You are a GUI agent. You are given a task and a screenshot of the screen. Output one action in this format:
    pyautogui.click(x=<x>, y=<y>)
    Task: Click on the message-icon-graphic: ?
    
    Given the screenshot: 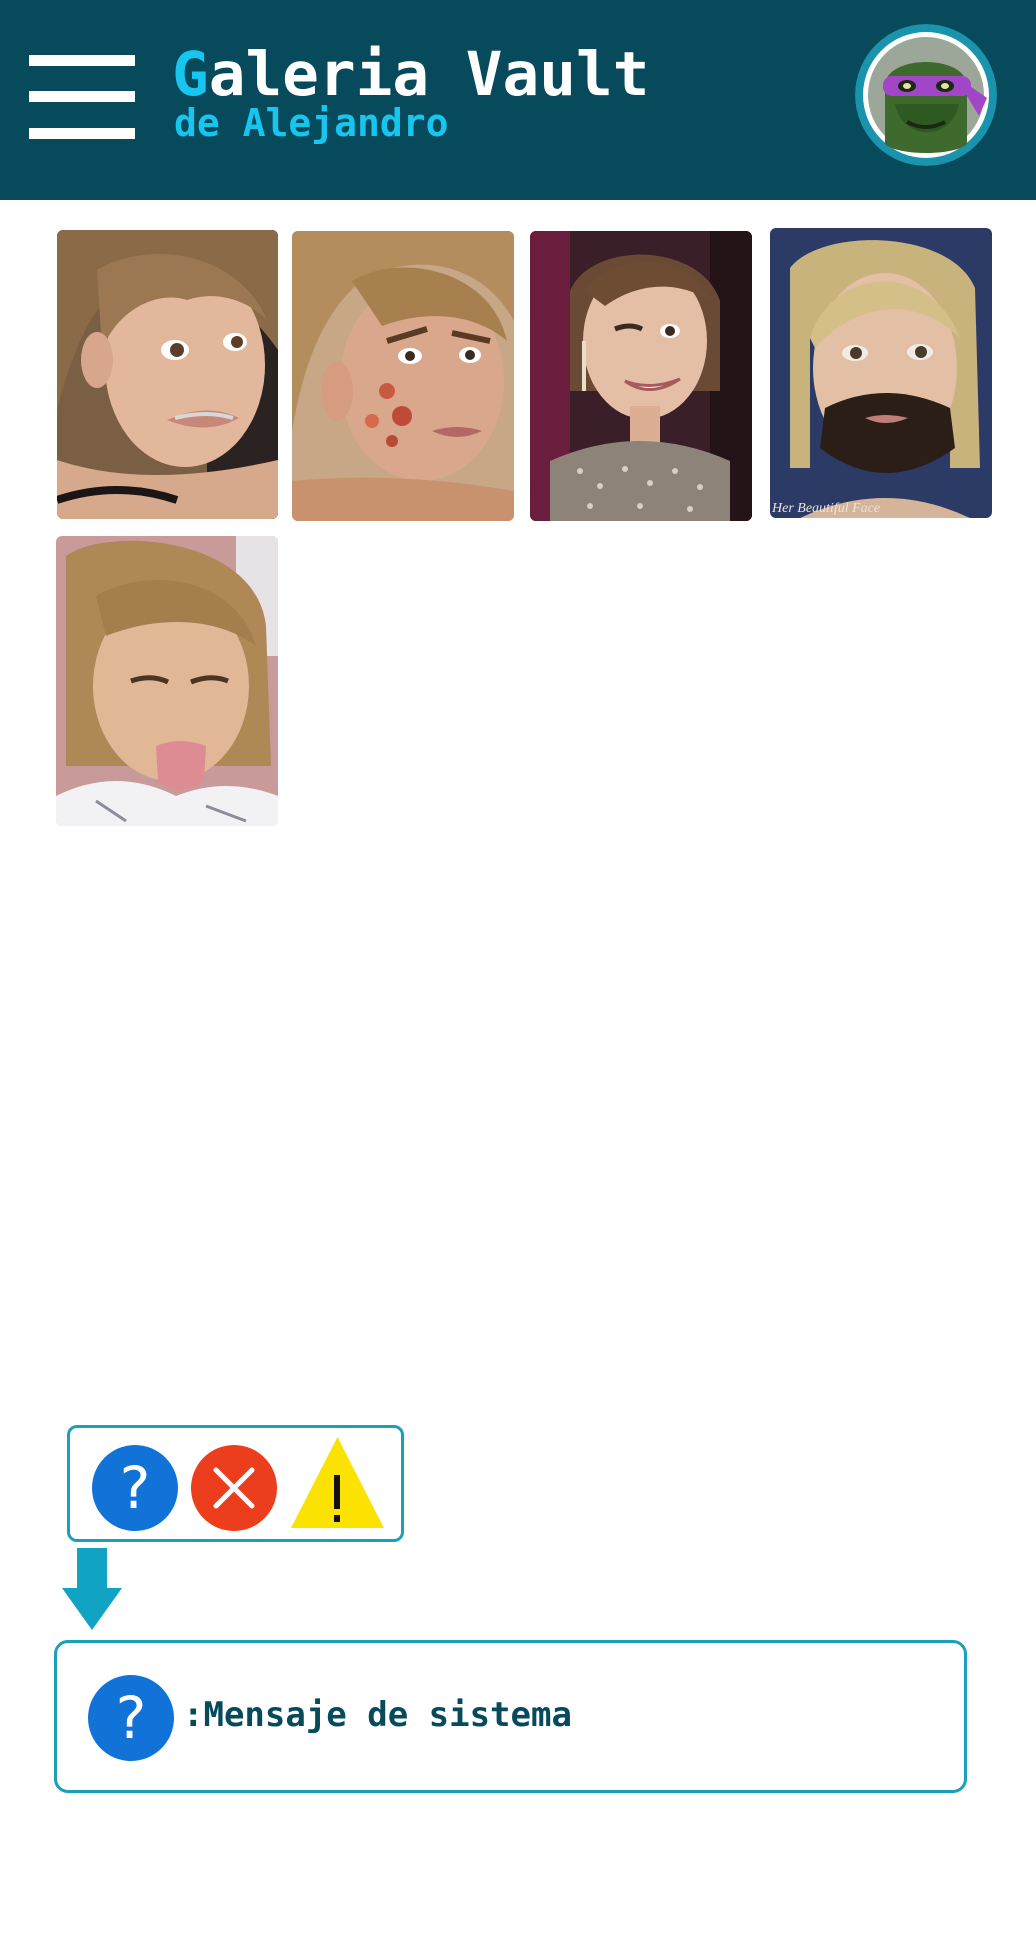 What is the action you would take?
    pyautogui.click(x=131, y=1718)
    